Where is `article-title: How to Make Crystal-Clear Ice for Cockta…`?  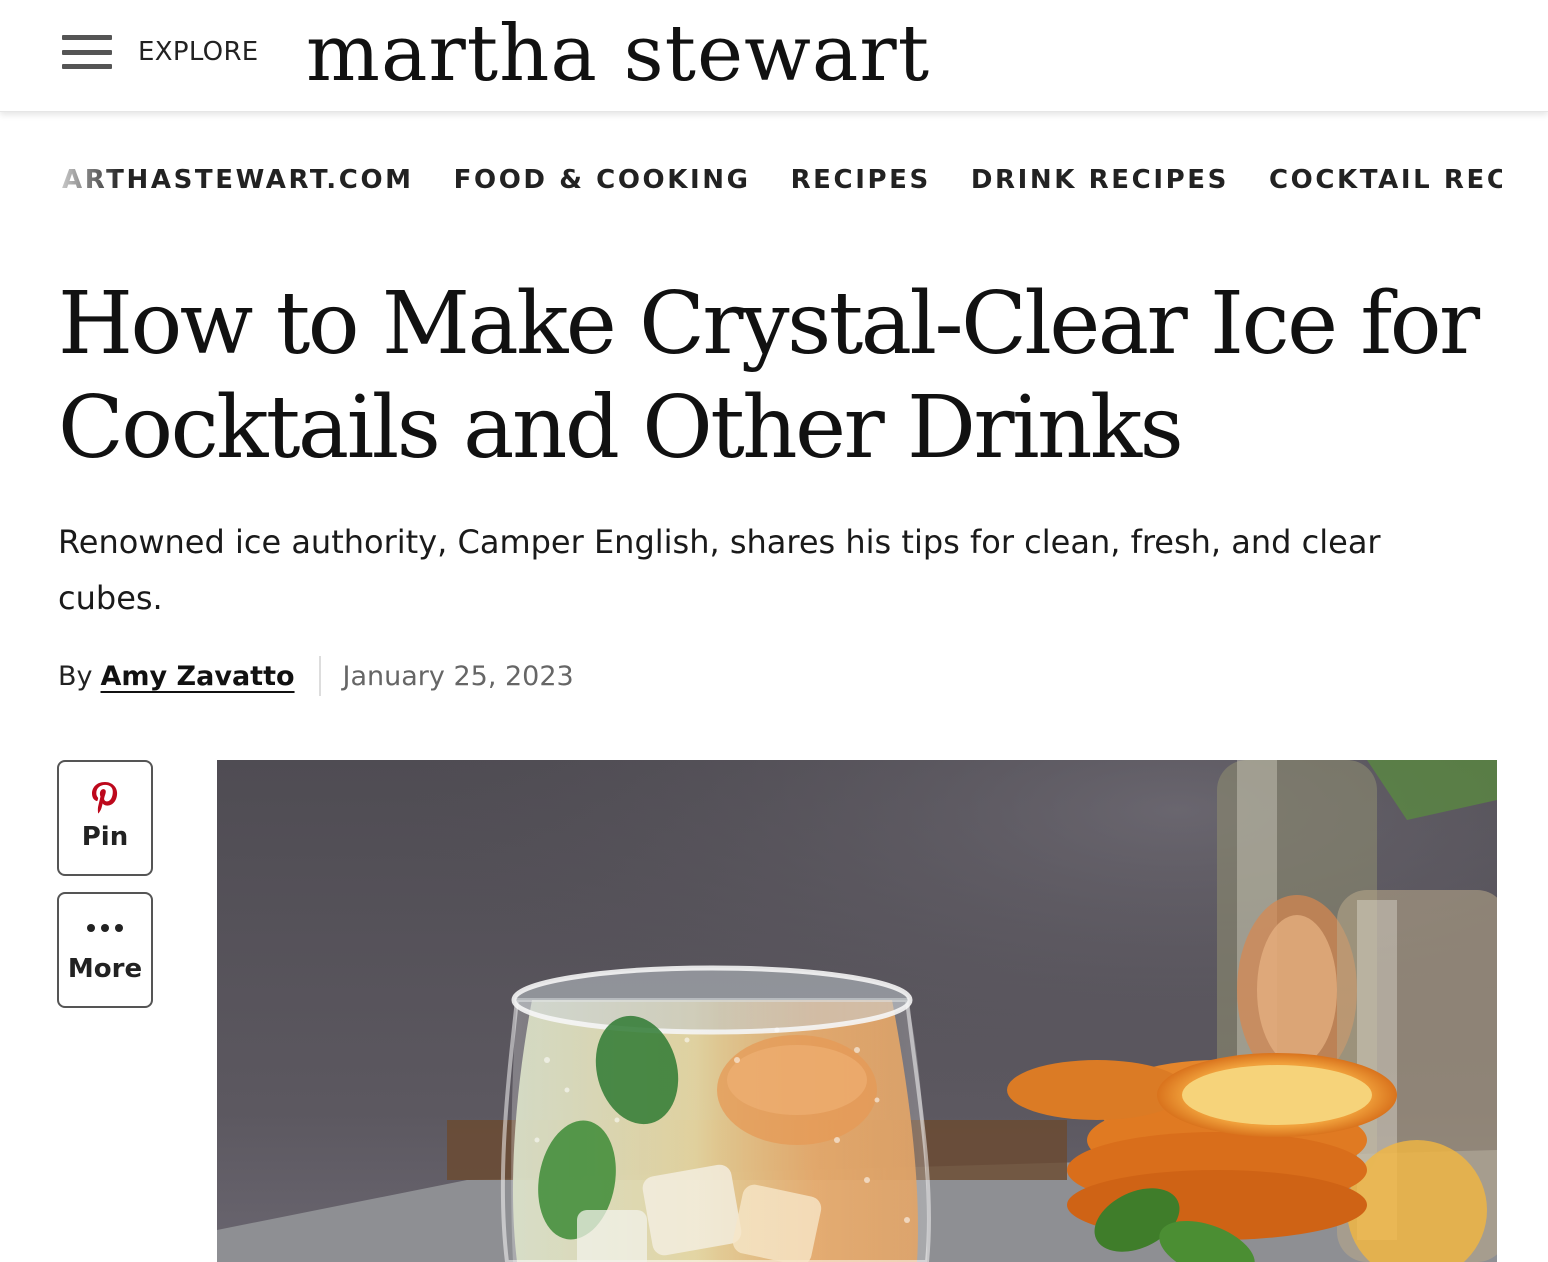 article-title: How to Make Crystal-Clear Ice for Cockta… is located at coordinates (769, 376).